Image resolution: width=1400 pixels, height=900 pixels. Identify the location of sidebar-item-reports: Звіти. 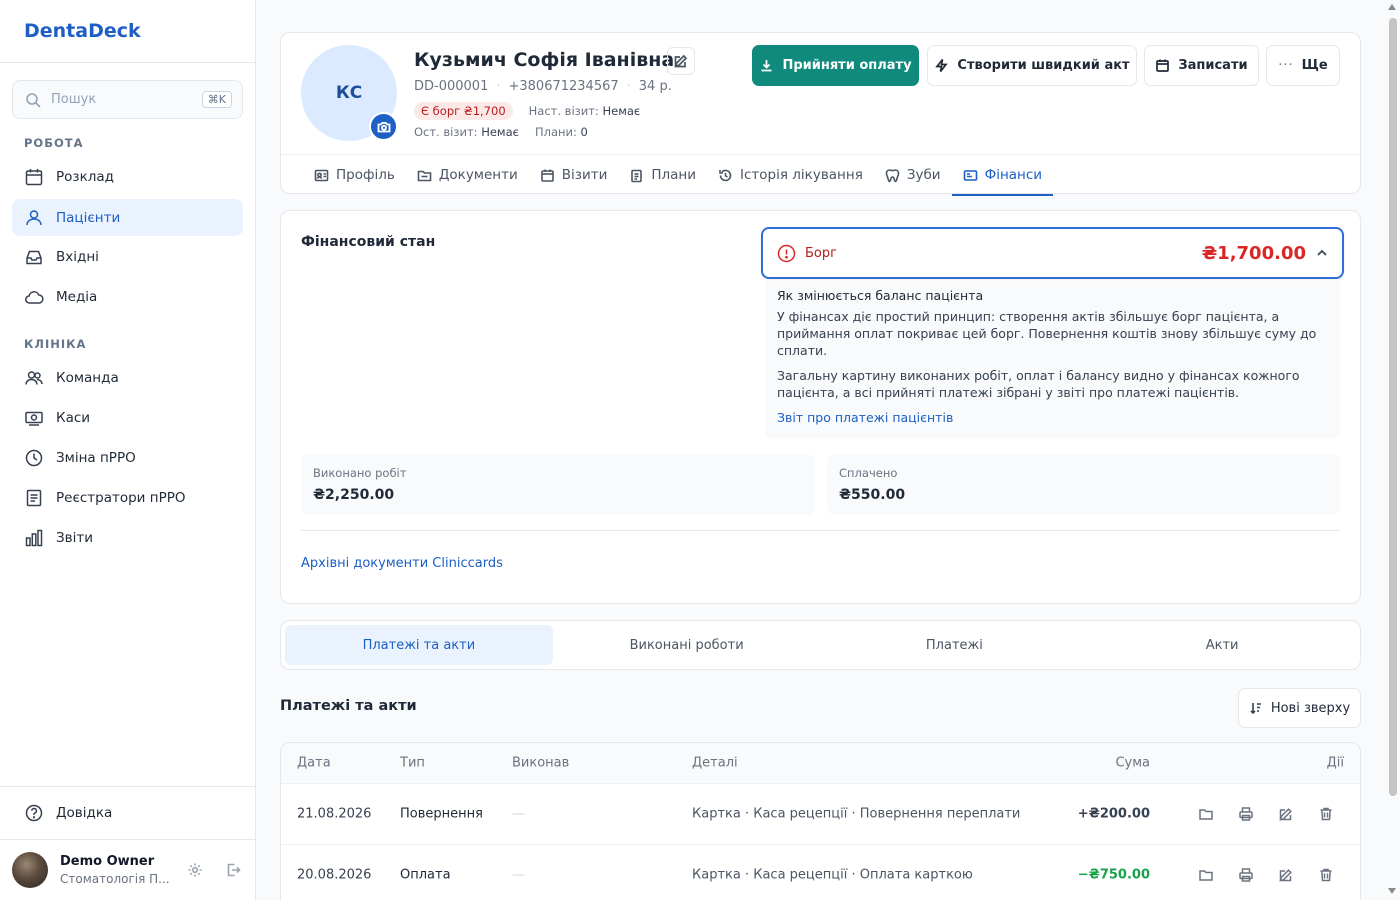
(127, 537).